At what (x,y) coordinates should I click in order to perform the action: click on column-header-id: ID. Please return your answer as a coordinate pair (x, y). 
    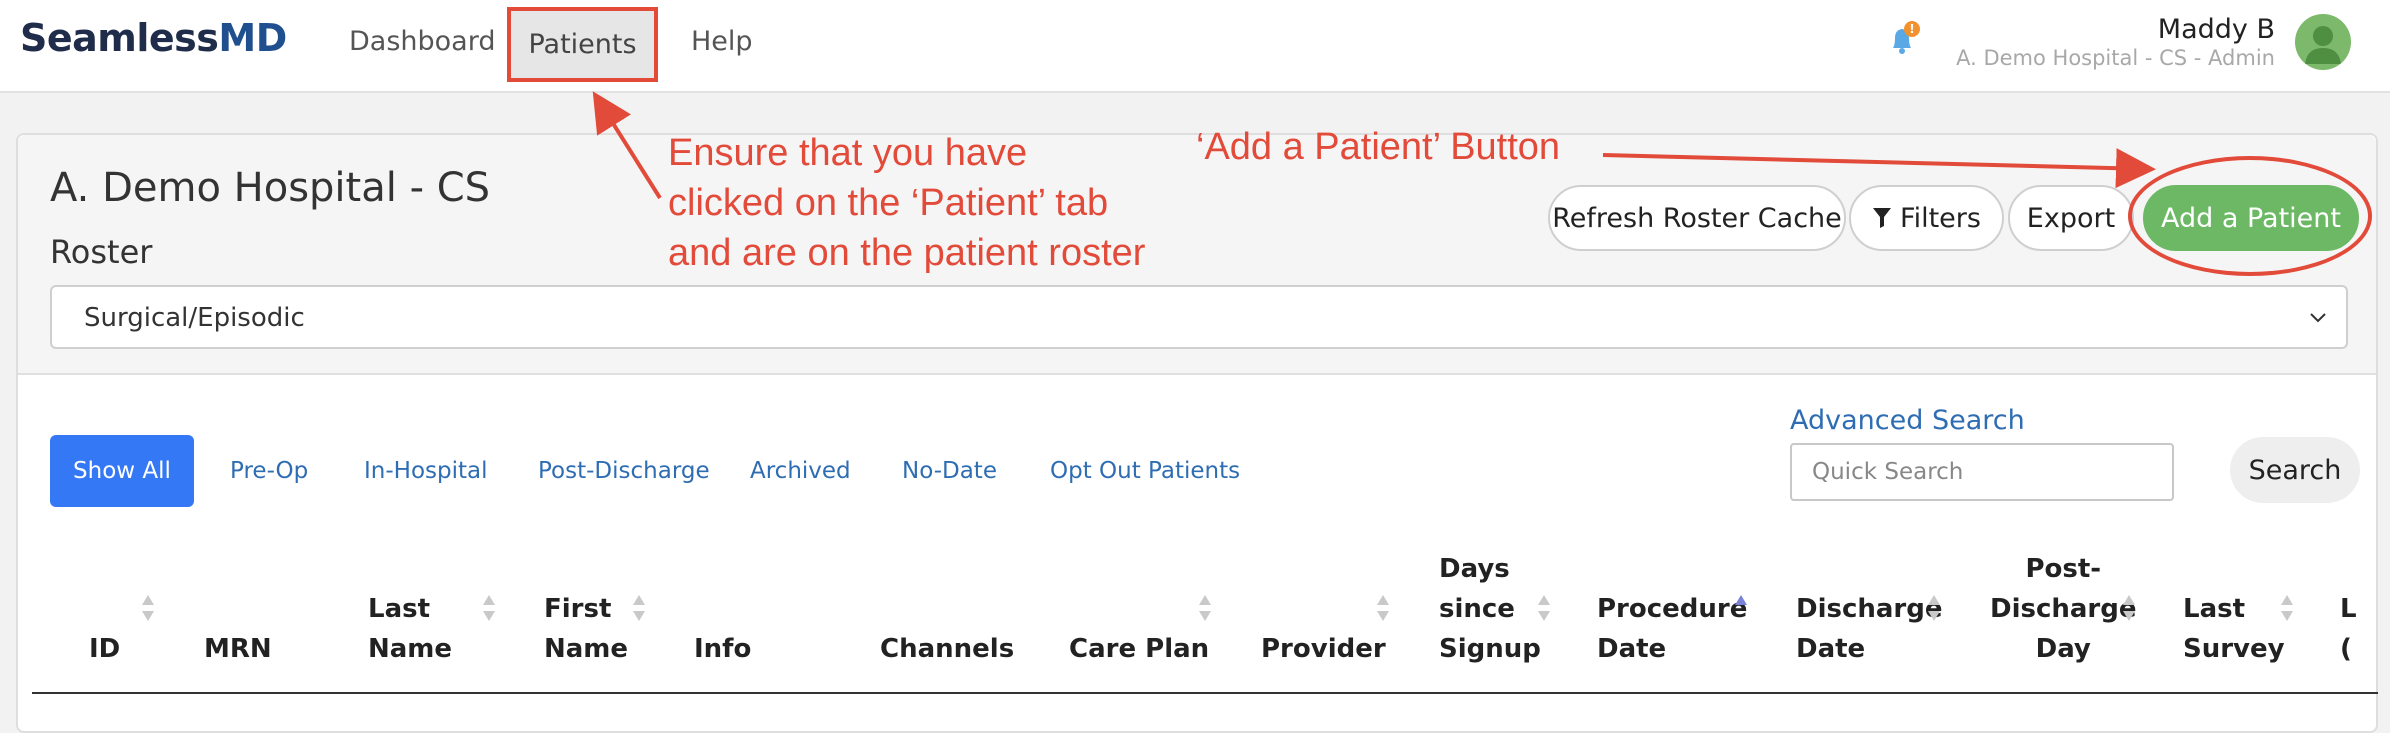
    Looking at the image, I should click on (104, 649).